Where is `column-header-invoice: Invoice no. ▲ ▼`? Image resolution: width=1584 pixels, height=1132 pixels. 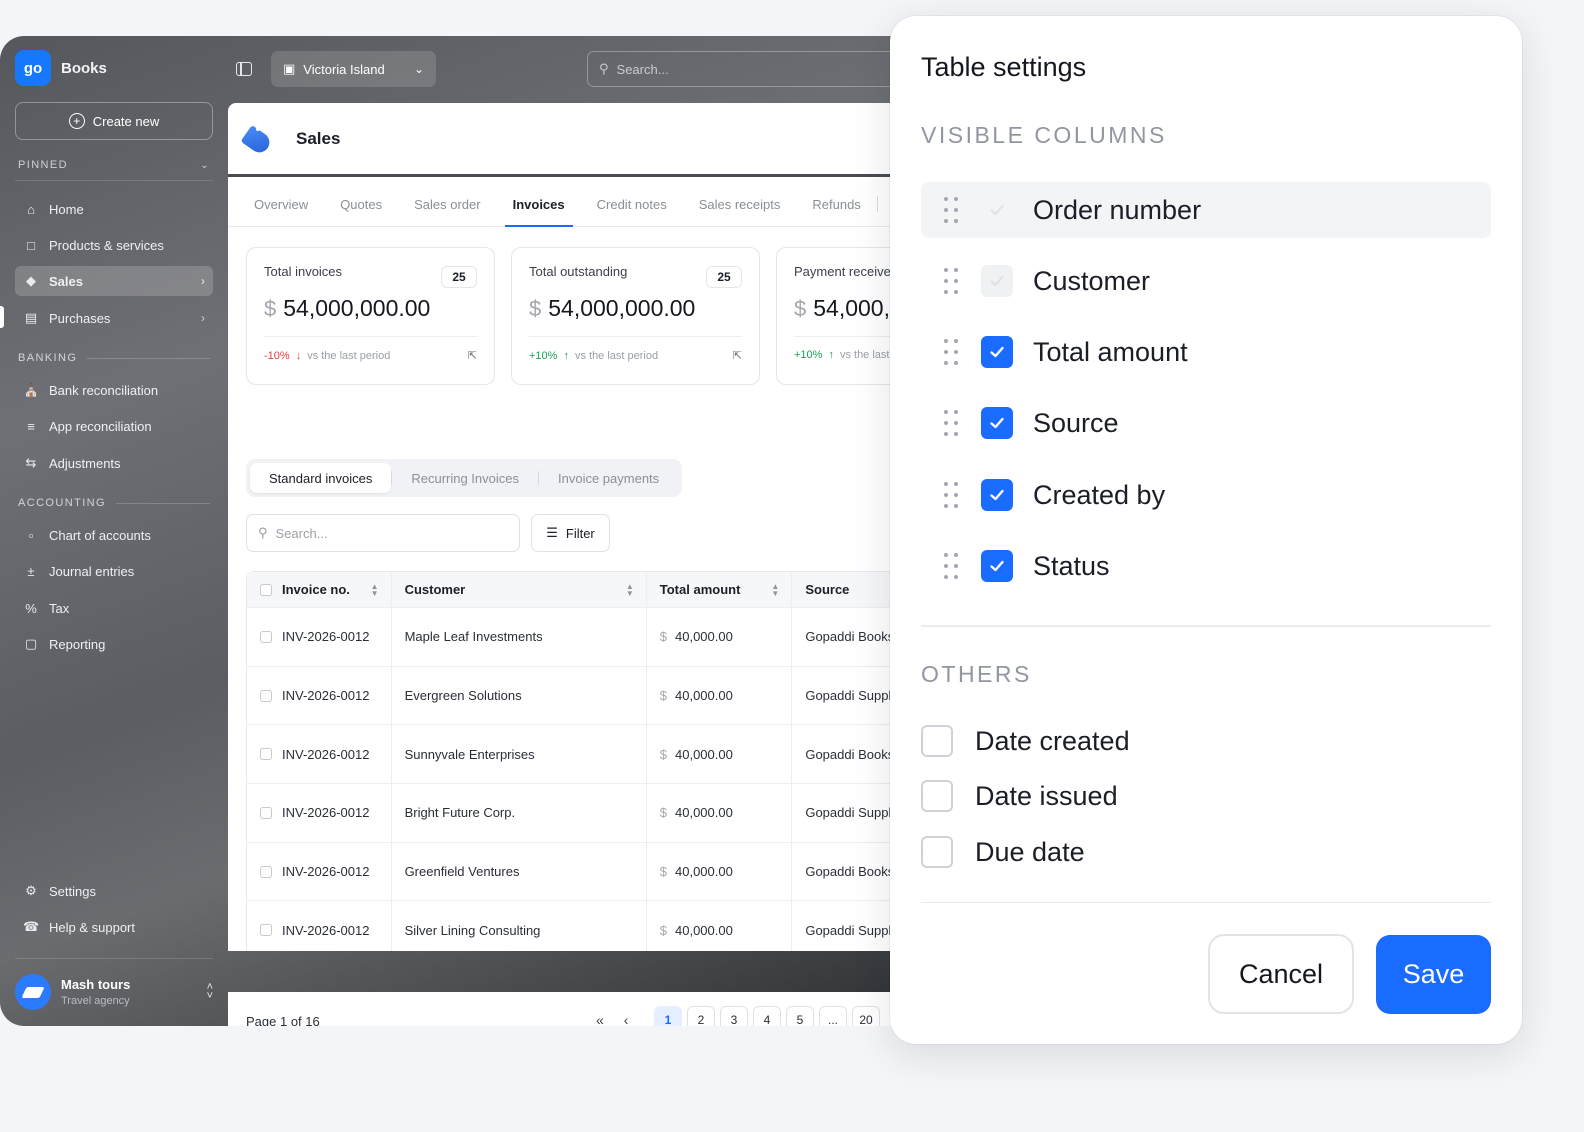 column-header-invoice: Invoice no. ▲ ▼ is located at coordinates (319, 589).